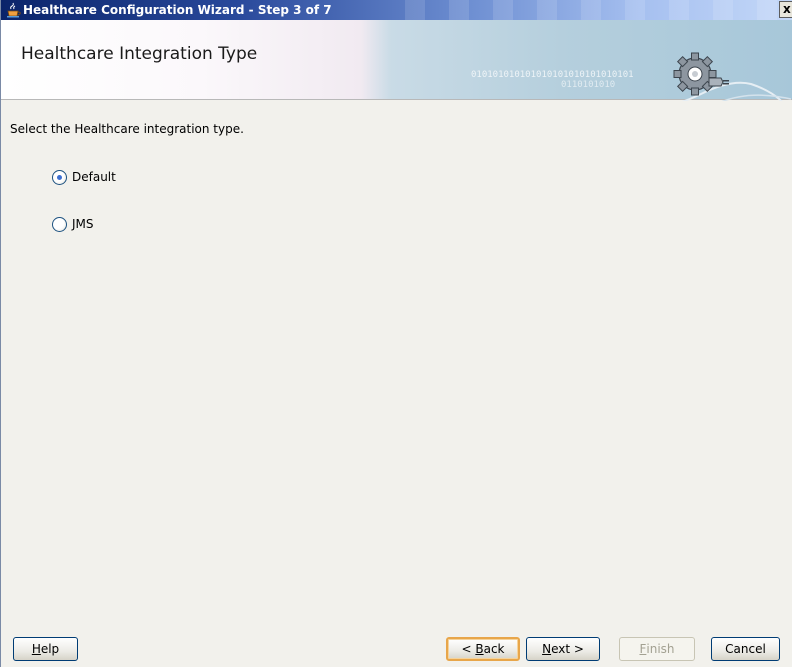 The image size is (792, 667). Describe the element at coordinates (588, 85) in the screenshot. I see `banner-binary-decoration-2: 0110101010` at that location.